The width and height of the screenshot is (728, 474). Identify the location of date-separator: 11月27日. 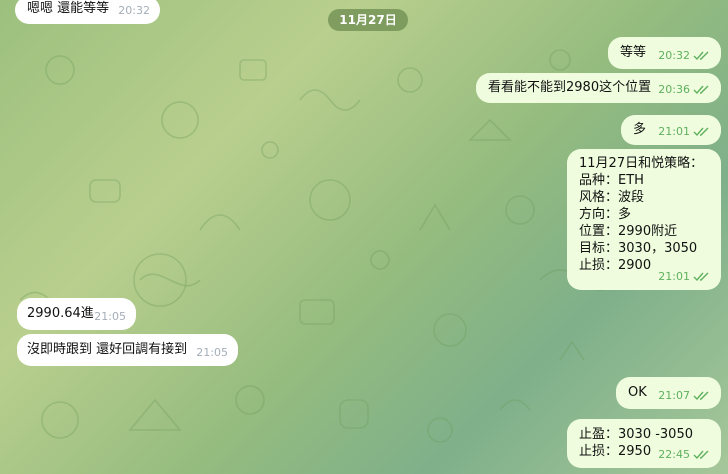
(368, 20).